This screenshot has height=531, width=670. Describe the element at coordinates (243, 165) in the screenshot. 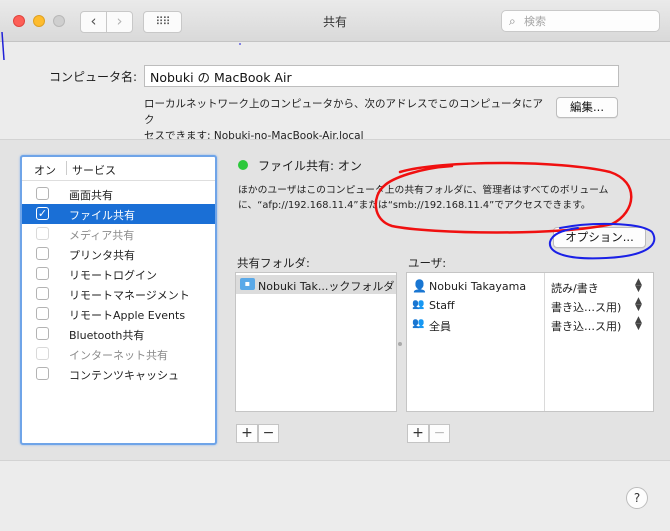

I see `status-indicator-icon` at that location.